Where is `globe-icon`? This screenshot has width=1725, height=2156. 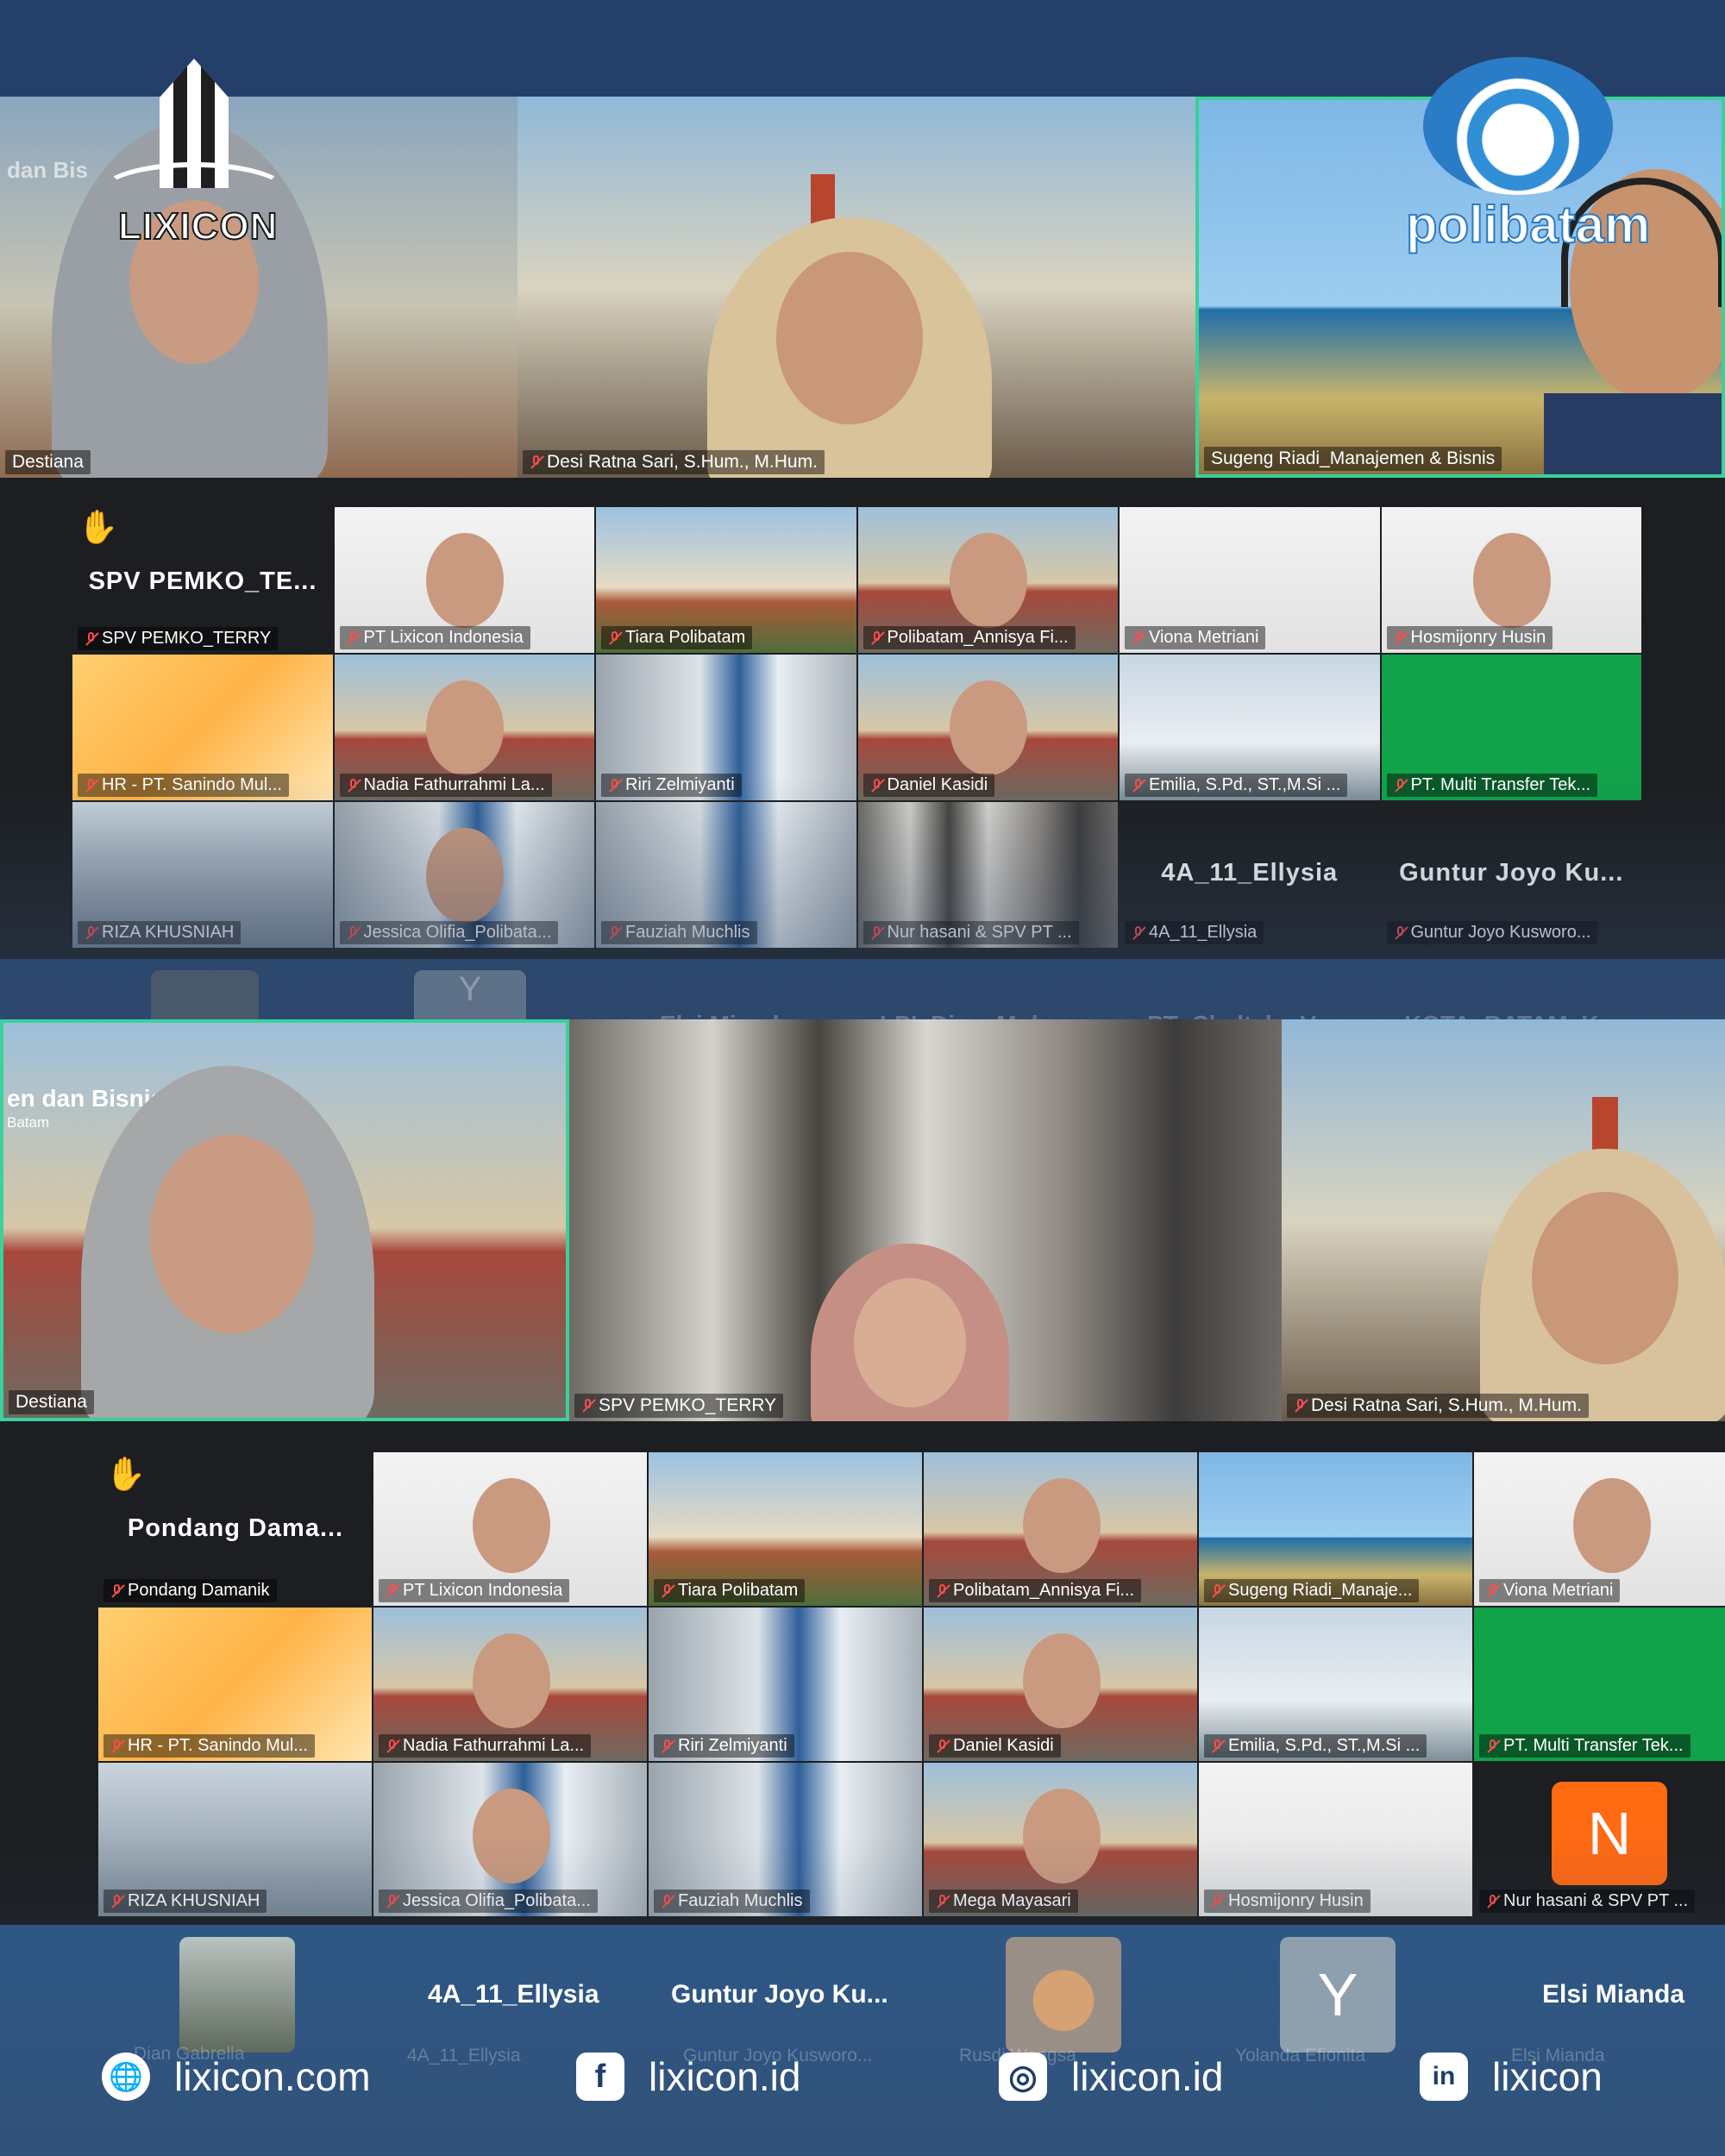 globe-icon is located at coordinates (1518, 126).